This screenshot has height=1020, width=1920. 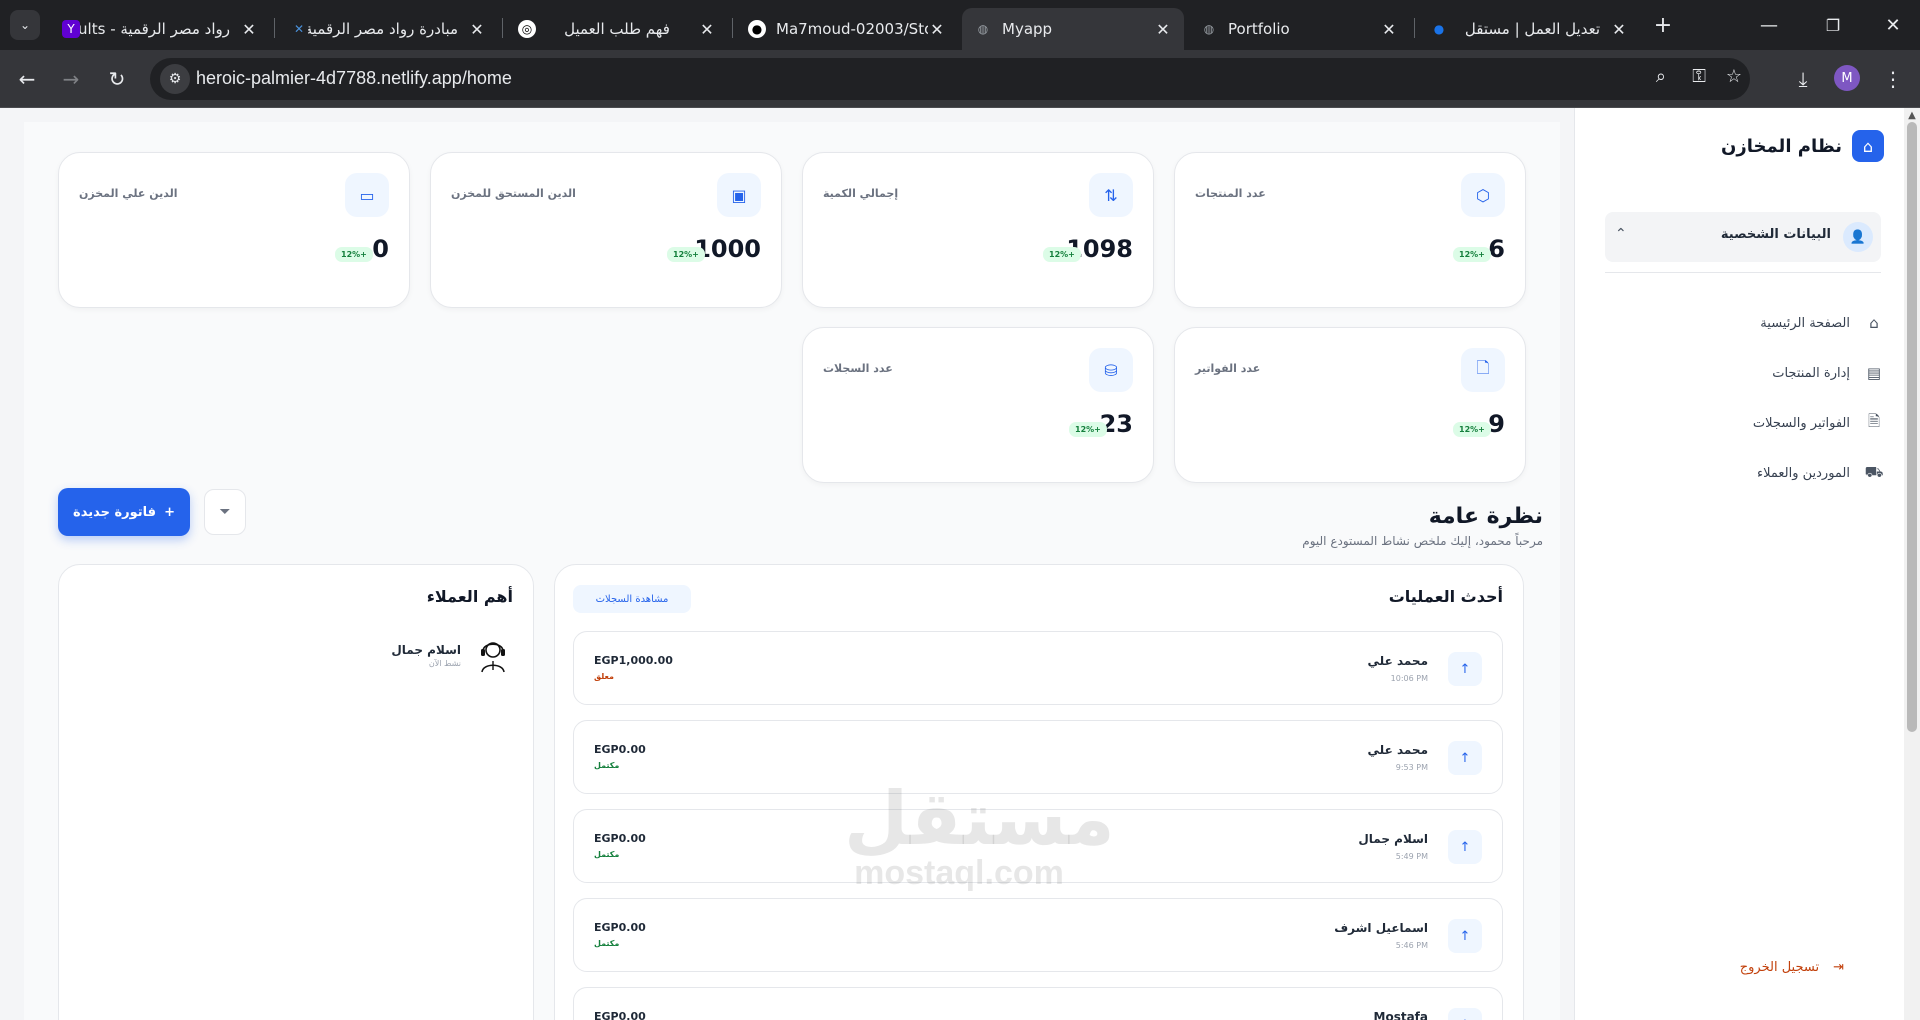 I want to click on operation-row: ↑ محمد علي 10:06 PM EGP1,000.00 معلق, so click(x=1038, y=668).